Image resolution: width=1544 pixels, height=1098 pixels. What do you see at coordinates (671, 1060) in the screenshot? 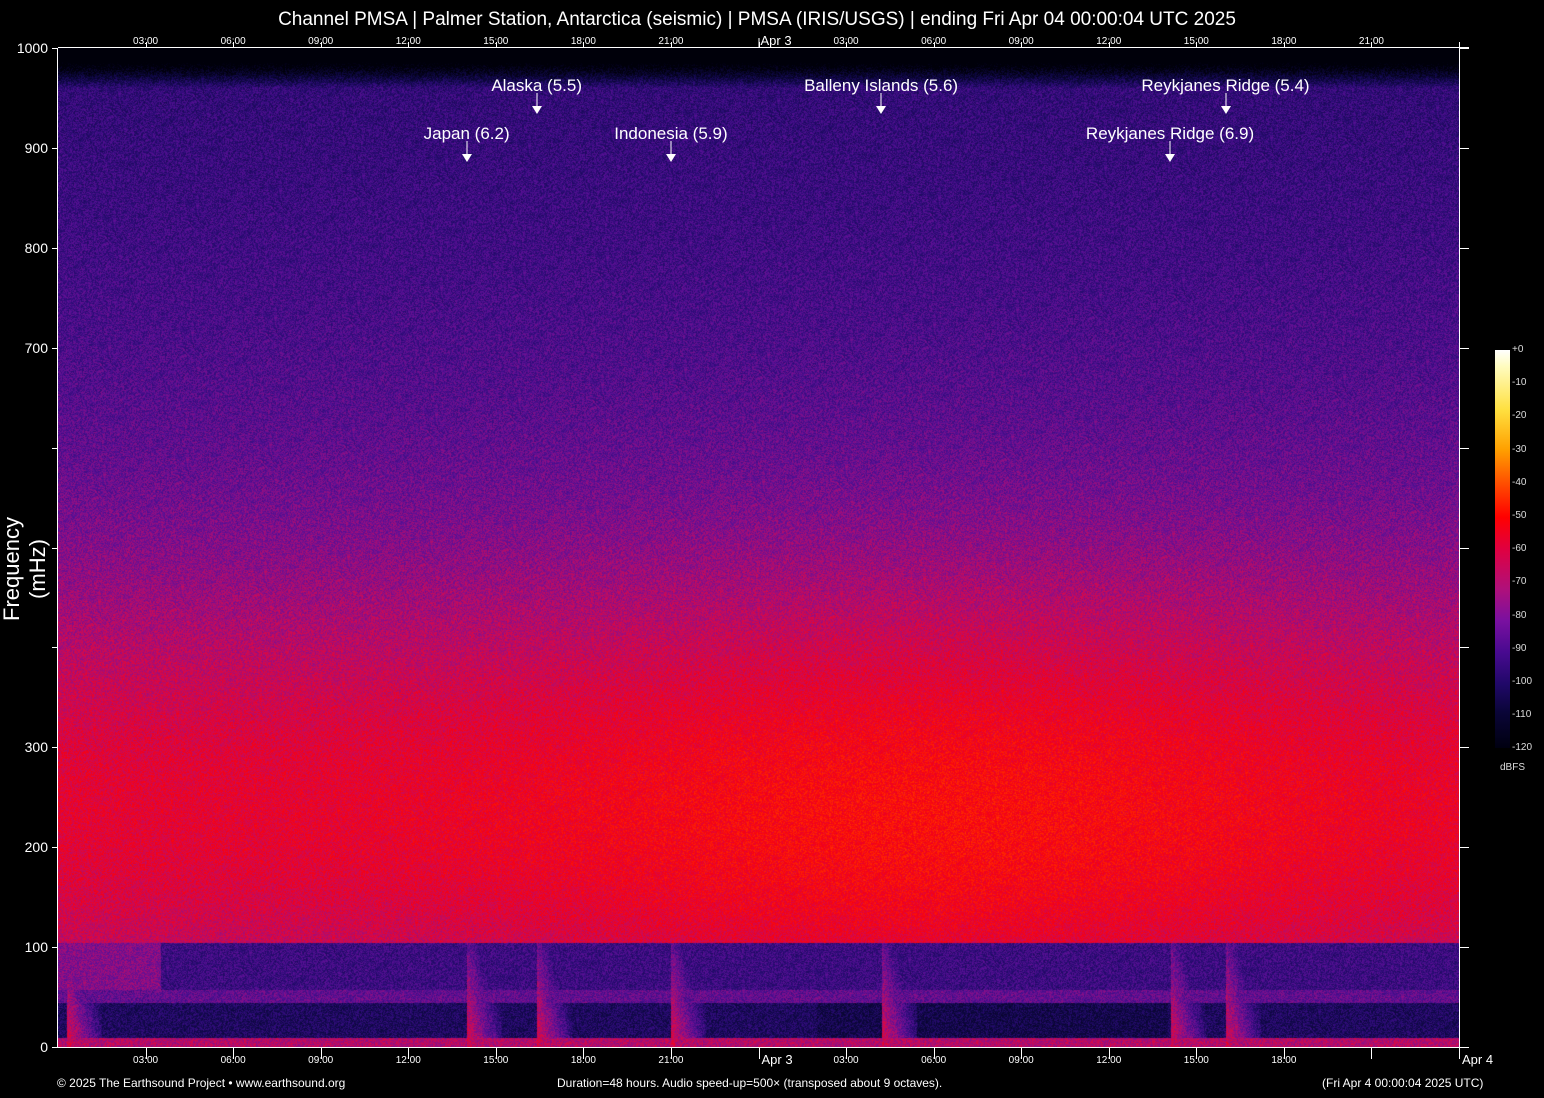
I see `x-tick-label-bottom: 21:00` at bounding box center [671, 1060].